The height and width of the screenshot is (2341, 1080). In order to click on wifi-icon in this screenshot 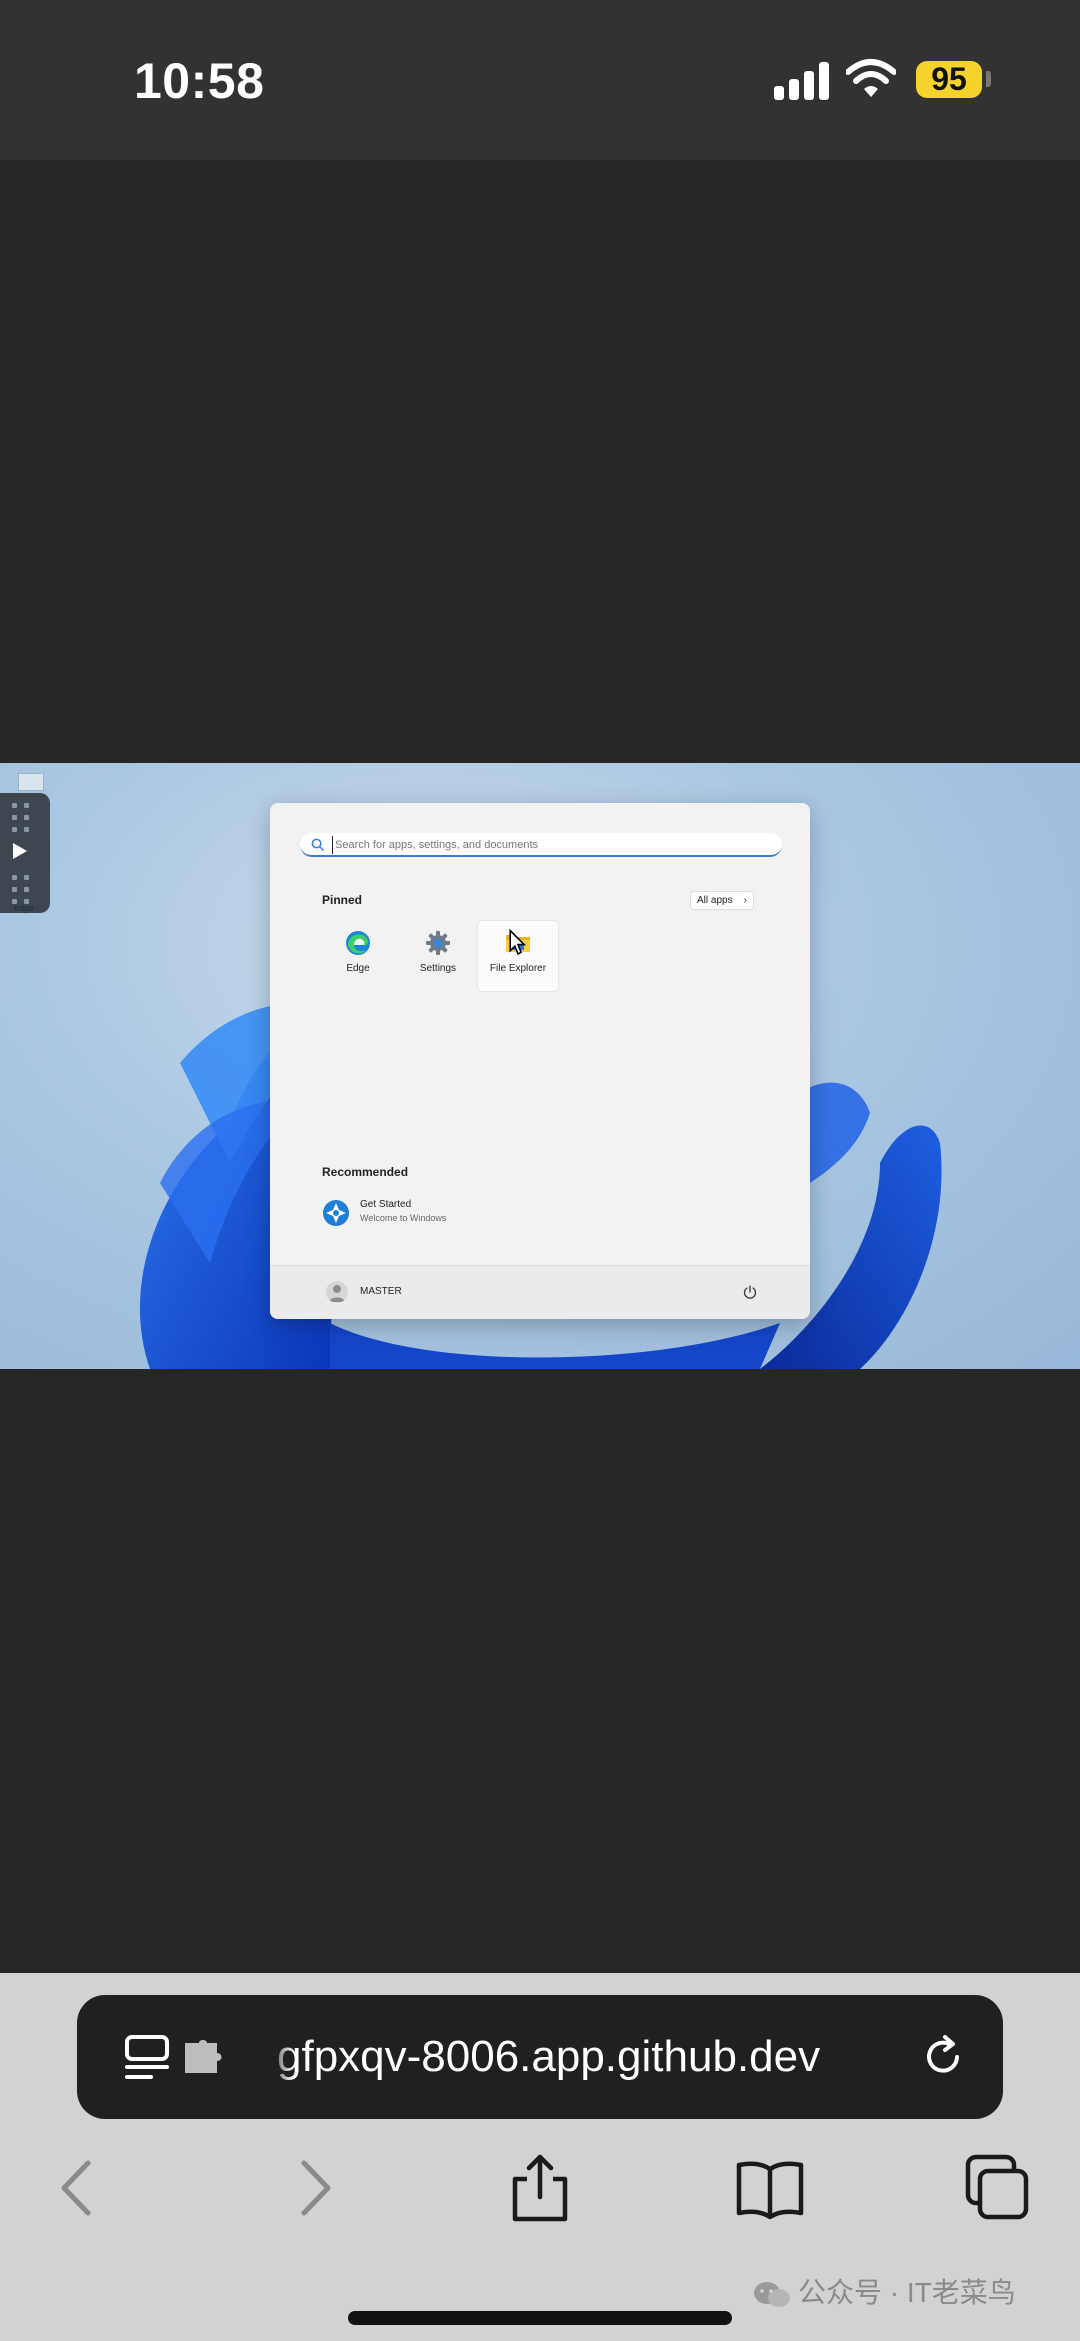, I will do `click(871, 78)`.